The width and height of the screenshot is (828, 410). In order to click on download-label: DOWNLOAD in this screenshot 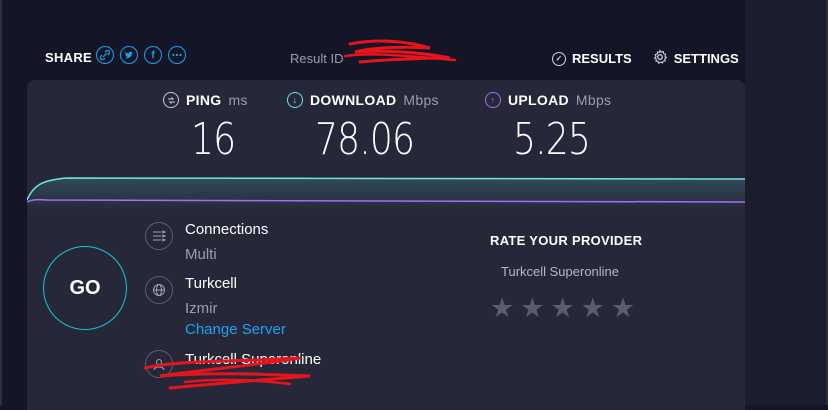, I will do `click(353, 100)`.